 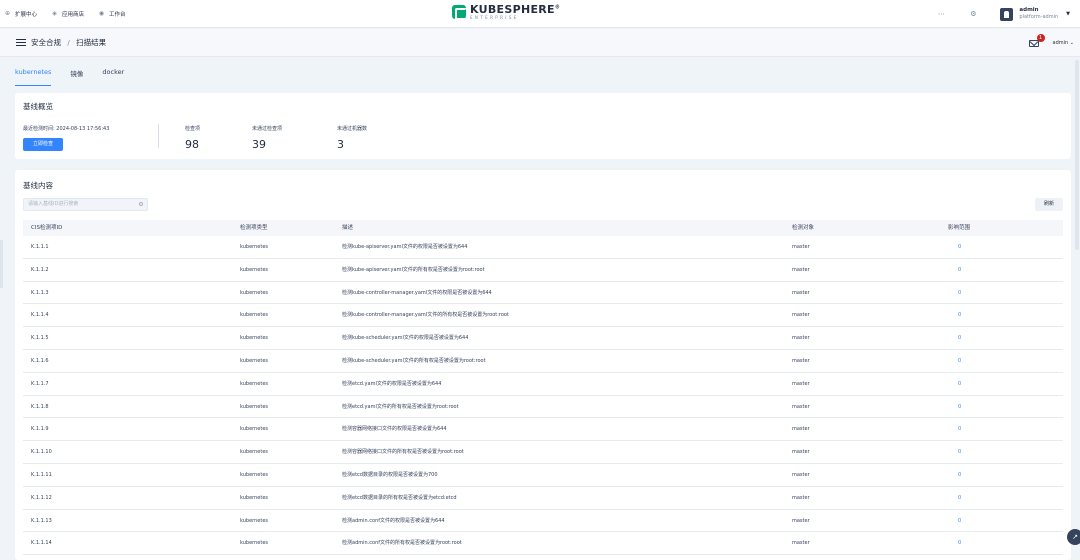 What do you see at coordinates (113, 77) in the screenshot?
I see `tab-docker: docker` at bounding box center [113, 77].